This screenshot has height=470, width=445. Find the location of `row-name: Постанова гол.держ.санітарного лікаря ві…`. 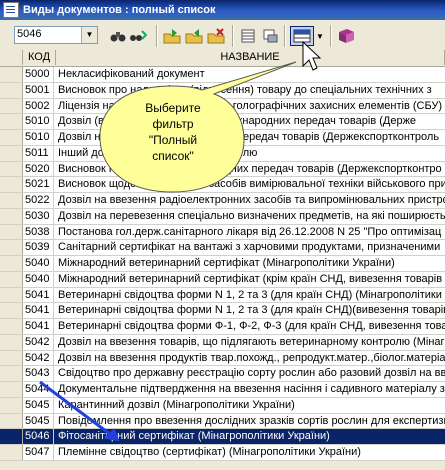

row-name: Постанова гол.держ.санітарного лікаря ві… is located at coordinates (250, 232).